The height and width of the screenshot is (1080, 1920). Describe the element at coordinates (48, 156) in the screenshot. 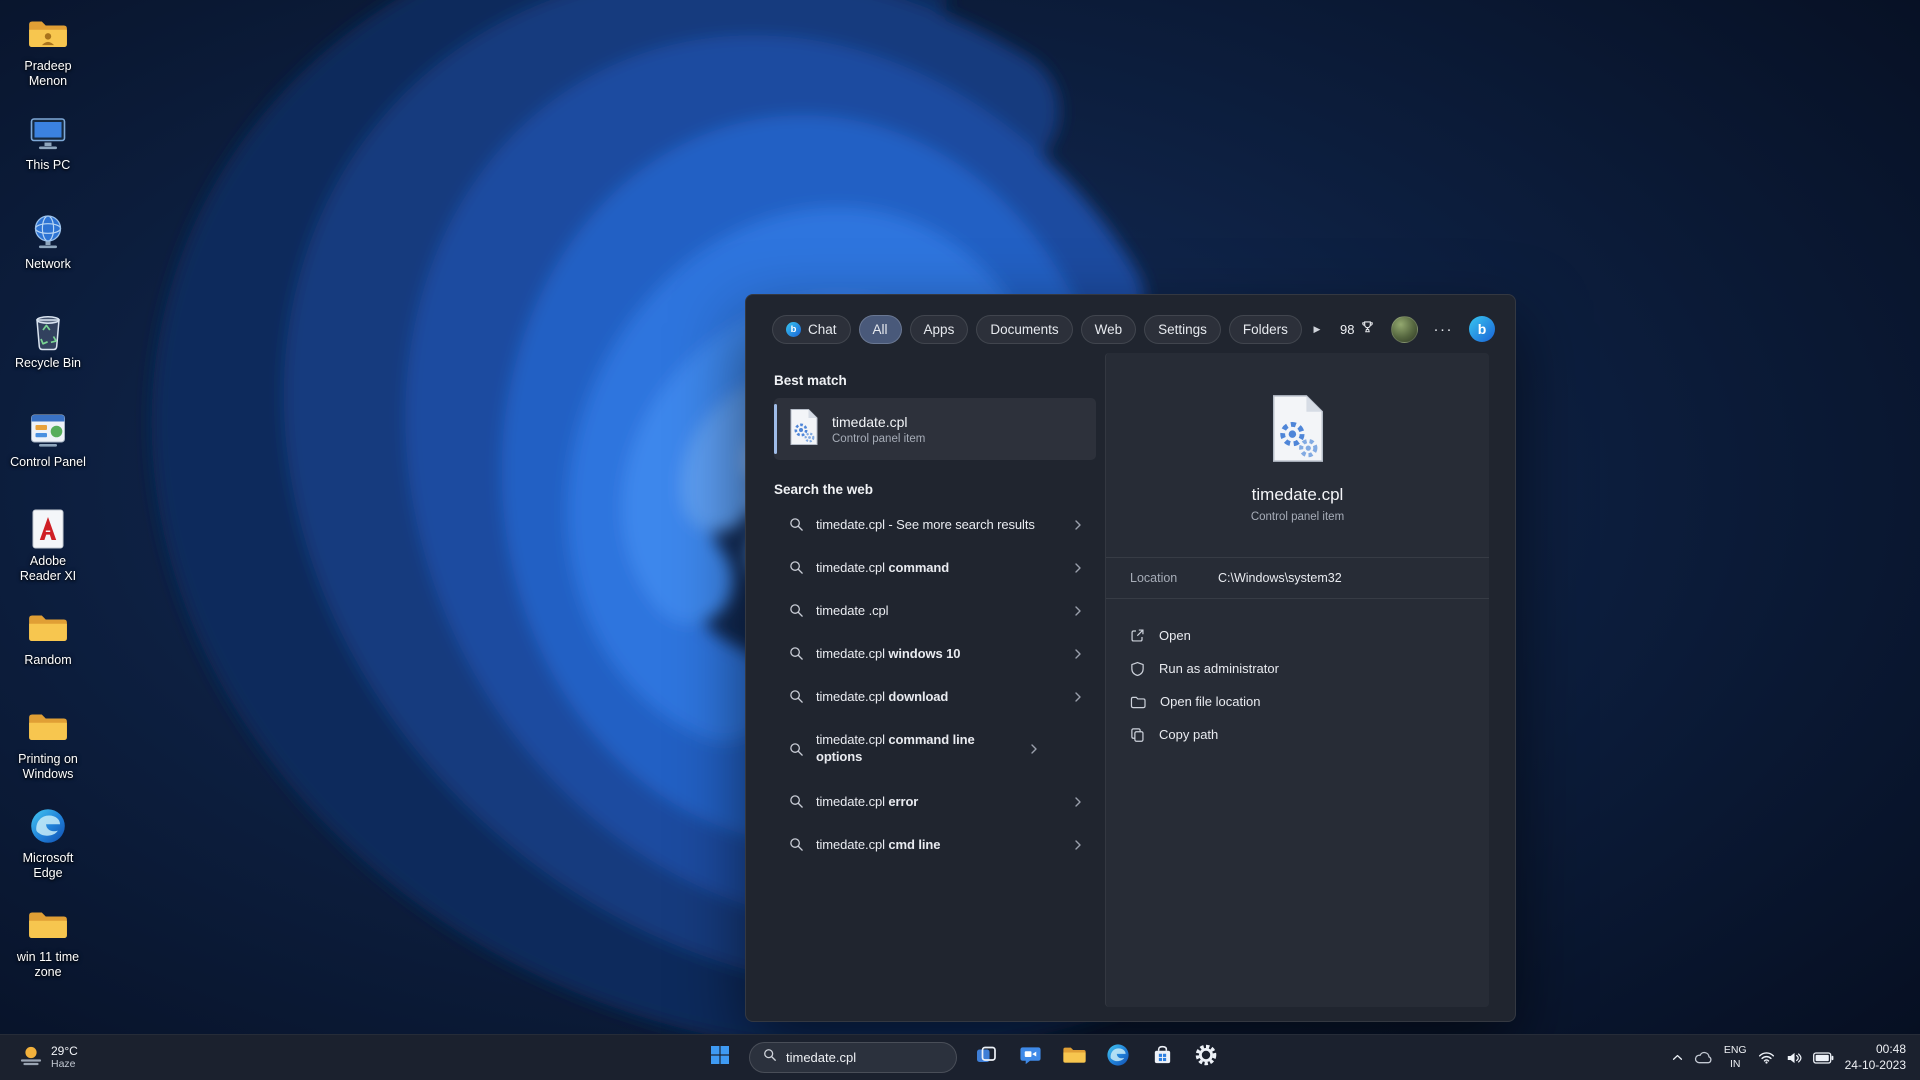

I see `desktop-icon-this-pc: This PC` at that location.